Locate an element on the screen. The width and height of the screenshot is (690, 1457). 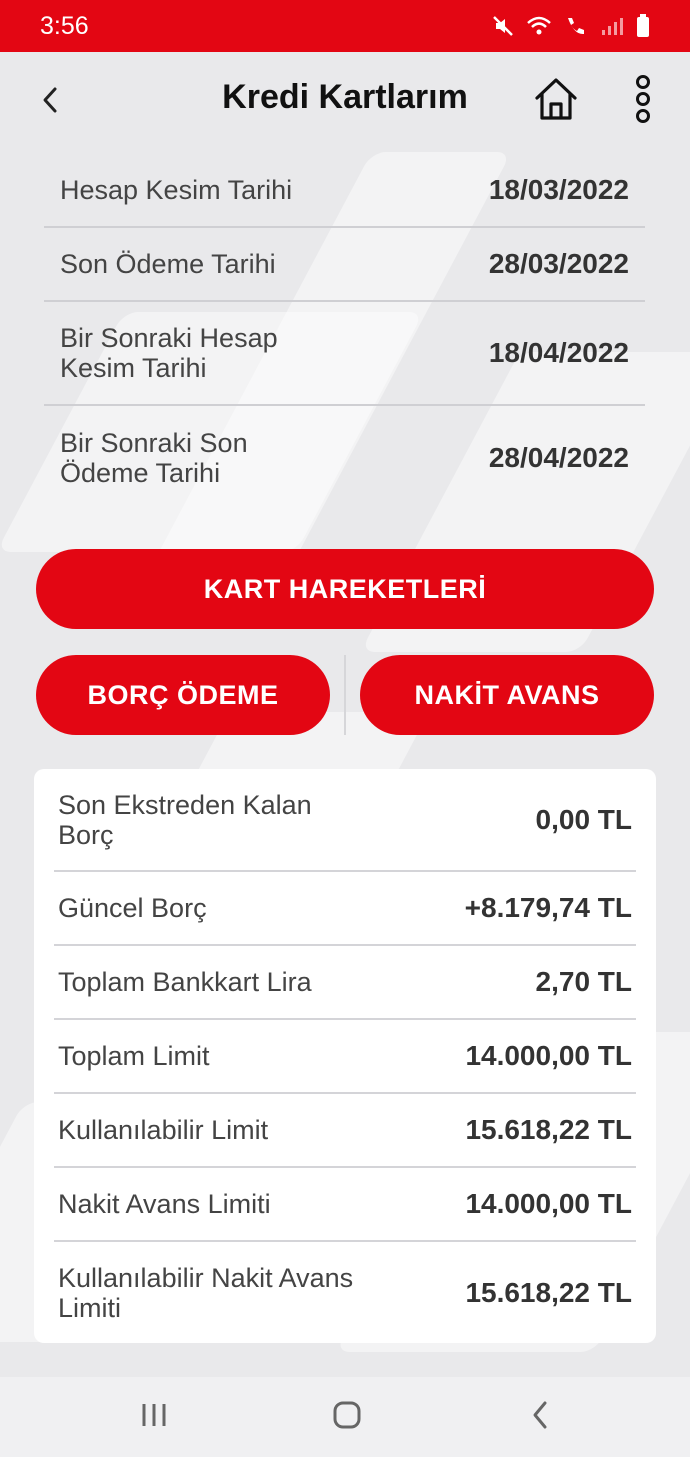
summary-row: Toplam Limit 14.000,00 TL is located at coordinates (345, 1057).